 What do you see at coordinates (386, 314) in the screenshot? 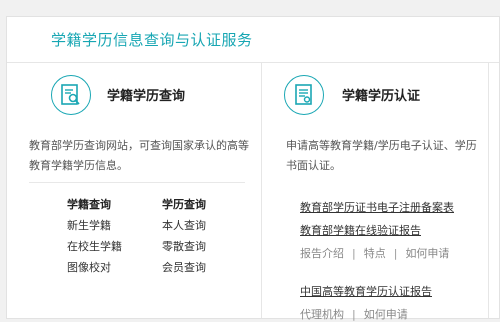
I see `link-how-to-apply-2: 如何申请` at bounding box center [386, 314].